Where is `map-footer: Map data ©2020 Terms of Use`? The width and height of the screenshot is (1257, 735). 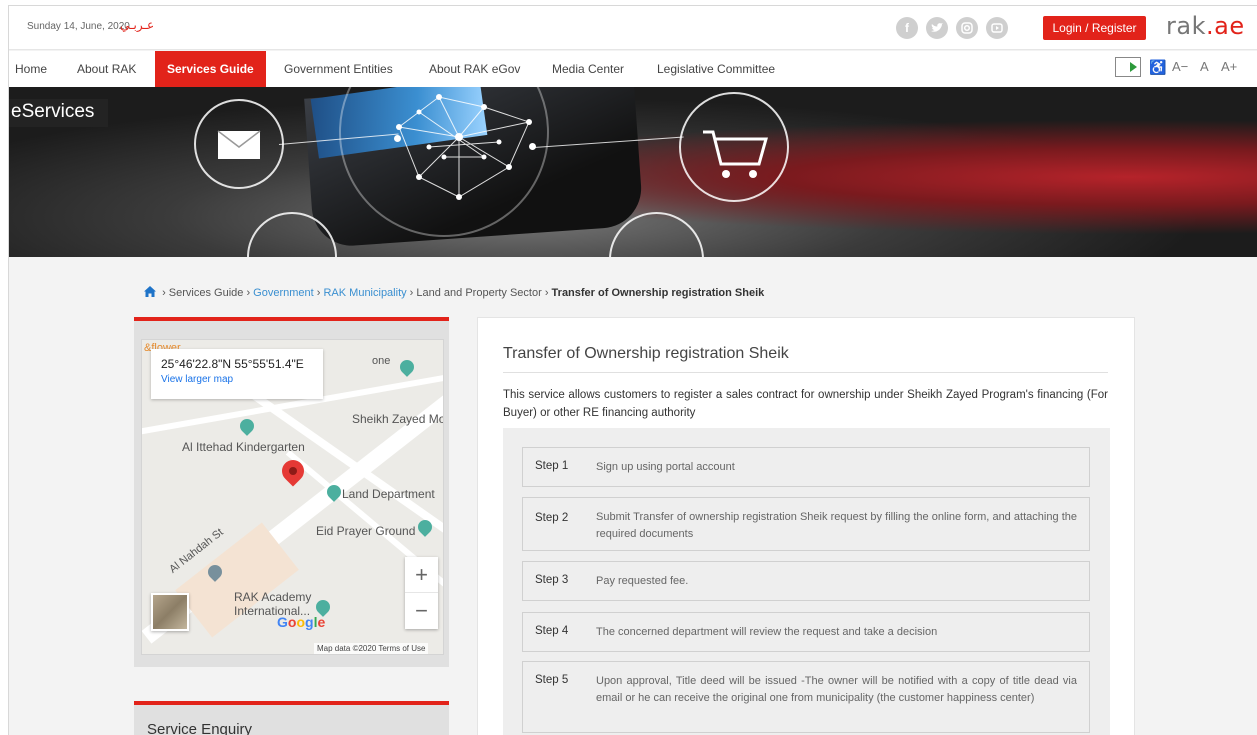 map-footer: Map data ©2020 Terms of Use is located at coordinates (371, 648).